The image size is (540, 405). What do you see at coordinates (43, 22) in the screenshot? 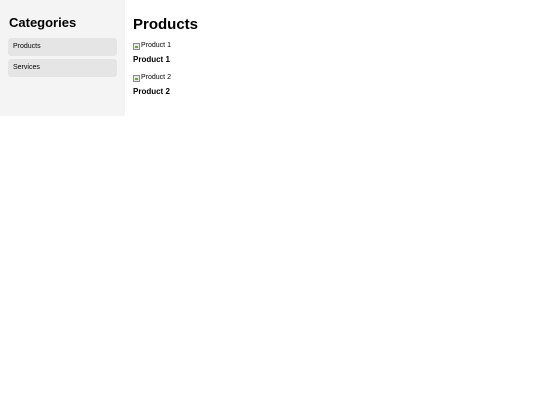
I see `sidebar-title: Categories` at bounding box center [43, 22].